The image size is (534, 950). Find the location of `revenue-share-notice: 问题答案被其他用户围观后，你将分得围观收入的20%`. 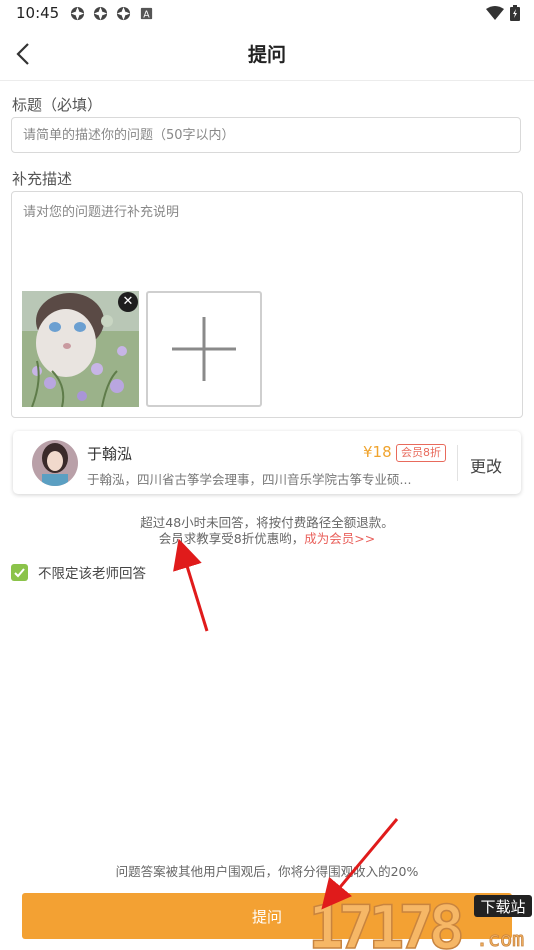

revenue-share-notice: 问题答案被其他用户围观后，你将分得围观收入的20% is located at coordinates (267, 871).